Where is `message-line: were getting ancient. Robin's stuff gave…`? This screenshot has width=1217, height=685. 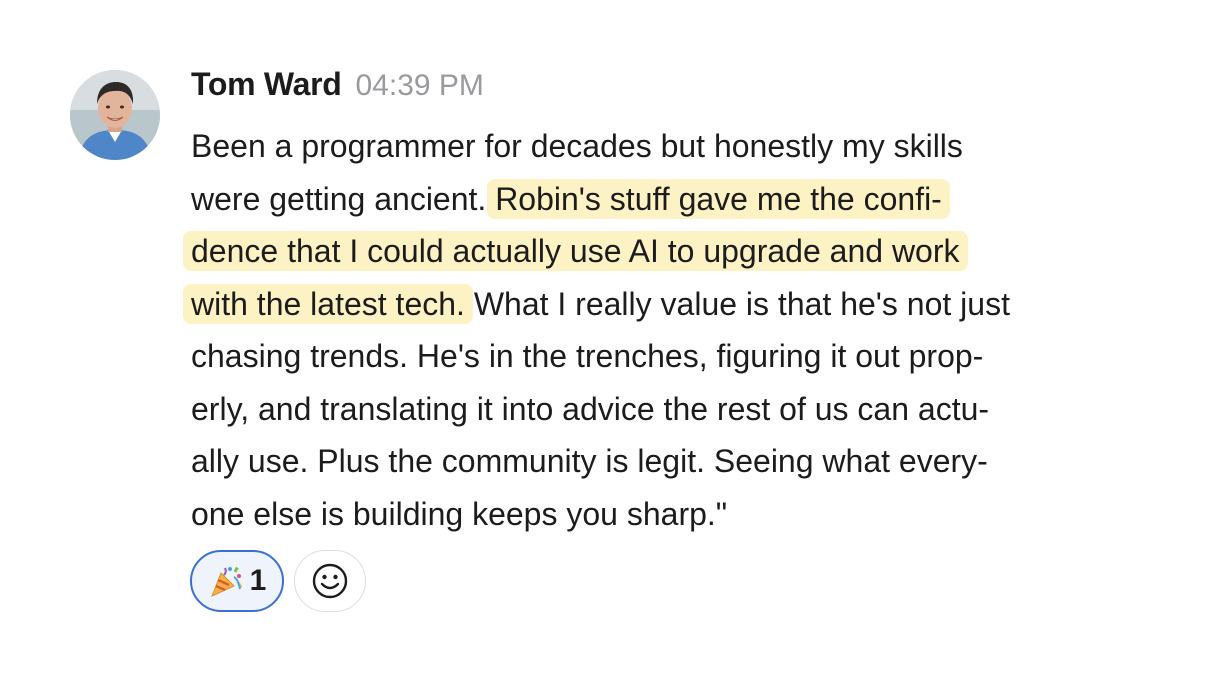
message-line: were getting ancient. Robin's stuff gave… is located at coordinates (681, 199).